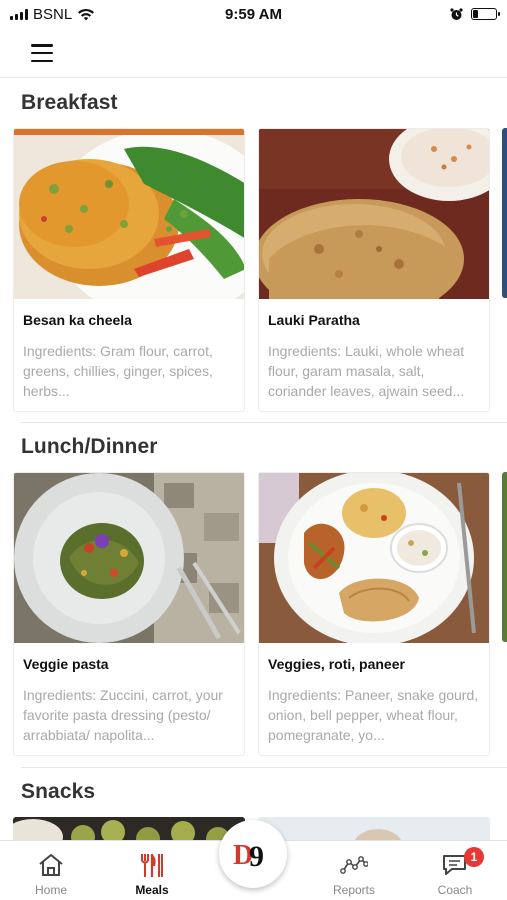 This screenshot has height=900, width=507. Describe the element at coordinates (455, 870) in the screenshot. I see `tab-coach: 1 Coach` at that location.